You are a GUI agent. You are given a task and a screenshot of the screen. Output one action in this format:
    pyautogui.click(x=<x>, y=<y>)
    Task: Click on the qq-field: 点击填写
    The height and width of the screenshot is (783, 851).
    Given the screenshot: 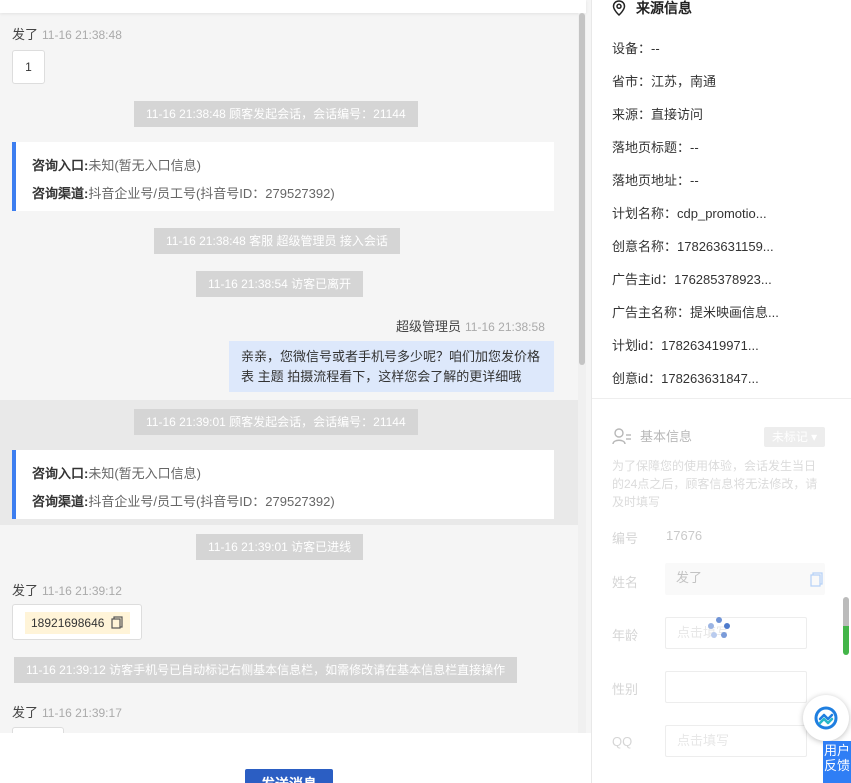 What is the action you would take?
    pyautogui.click(x=736, y=741)
    